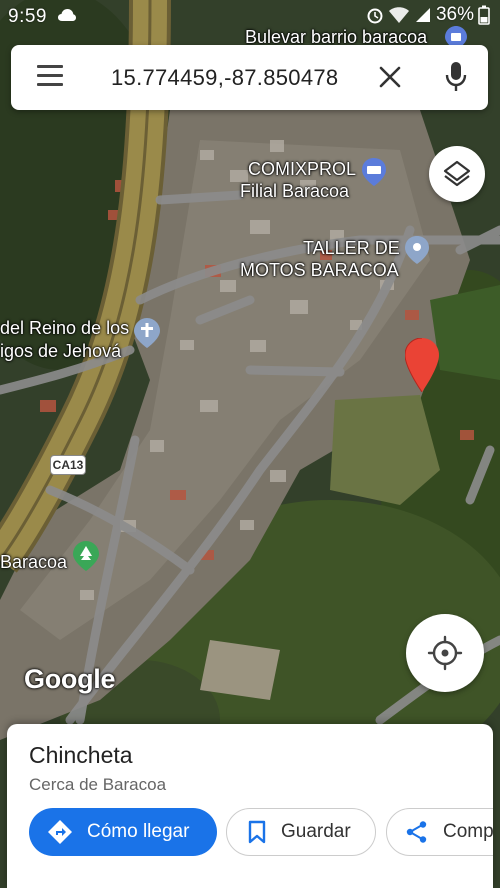 Image resolution: width=500 pixels, height=888 pixels. I want to click on search-bar: 15.774459,-87.850478, so click(249, 77).